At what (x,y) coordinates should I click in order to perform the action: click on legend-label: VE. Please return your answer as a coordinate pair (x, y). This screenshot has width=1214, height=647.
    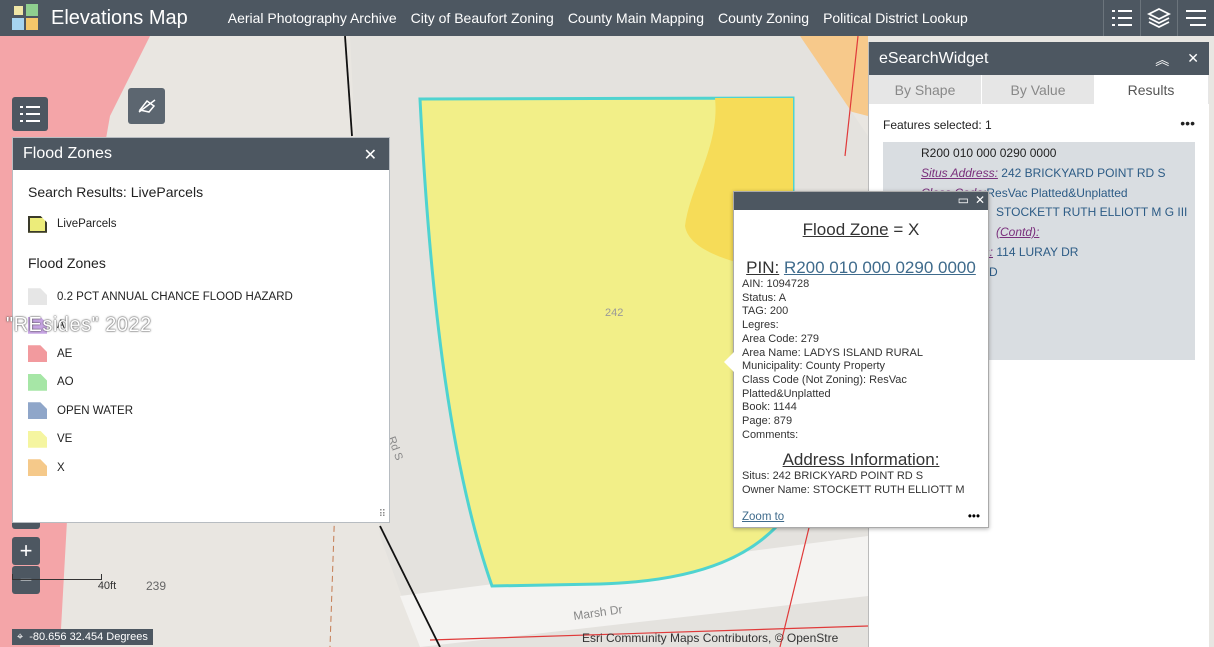
    Looking at the image, I should click on (65, 439).